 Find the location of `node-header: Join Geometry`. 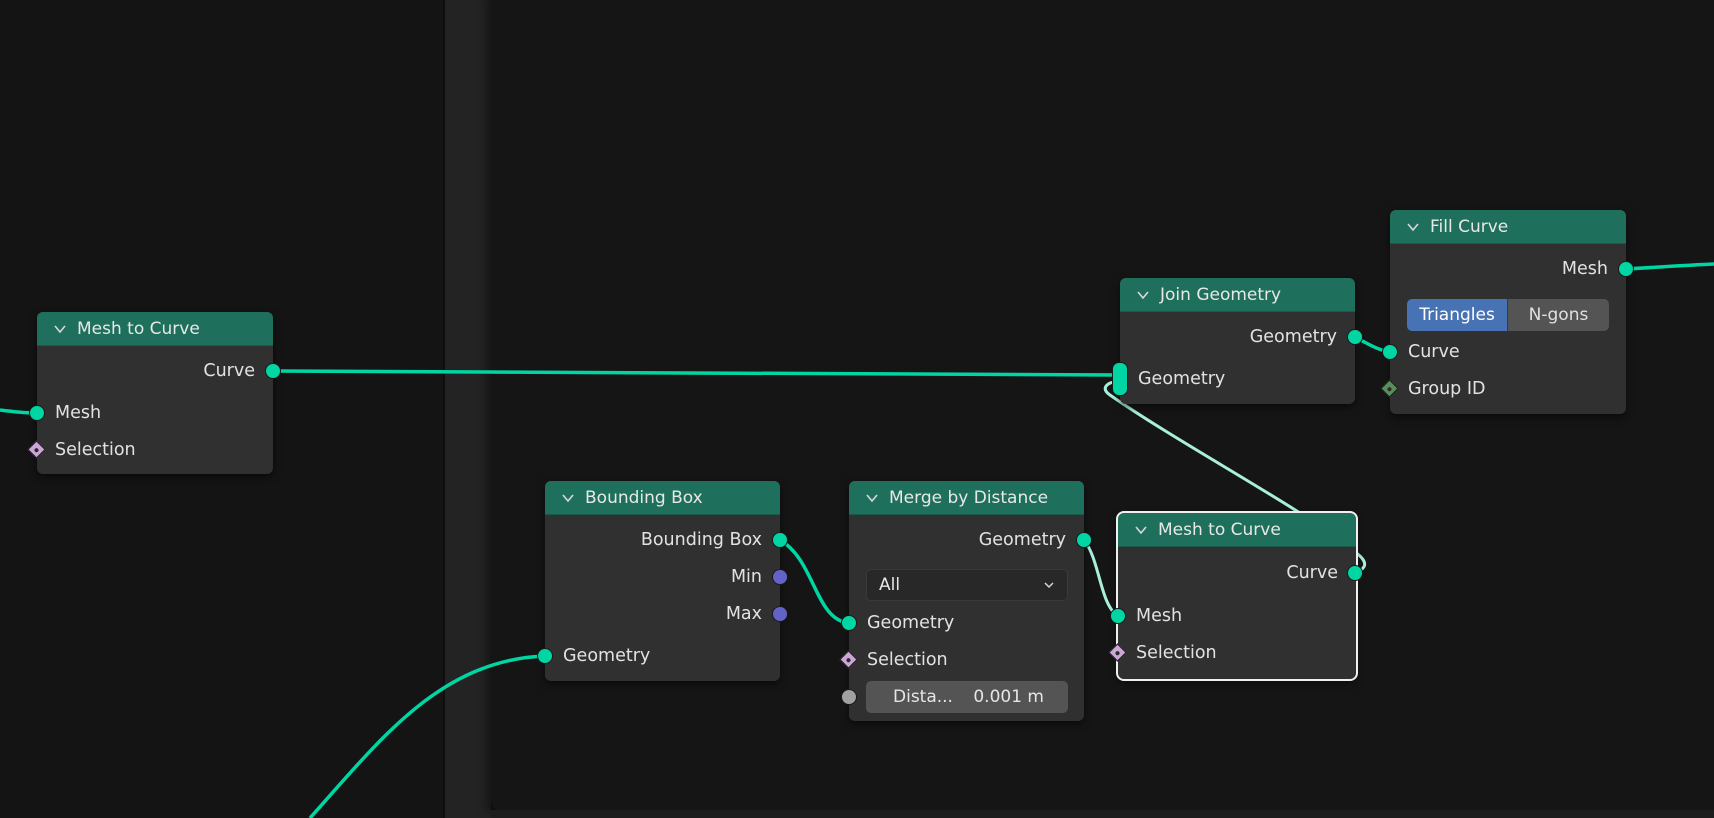

node-header: Join Geometry is located at coordinates (1237, 295).